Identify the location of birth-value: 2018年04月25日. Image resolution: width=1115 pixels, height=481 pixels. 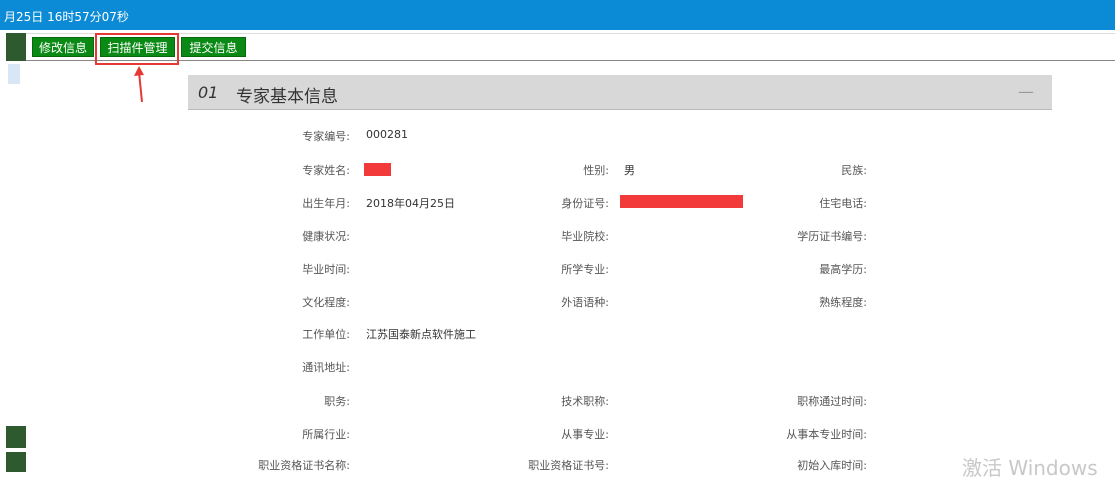
(410, 203).